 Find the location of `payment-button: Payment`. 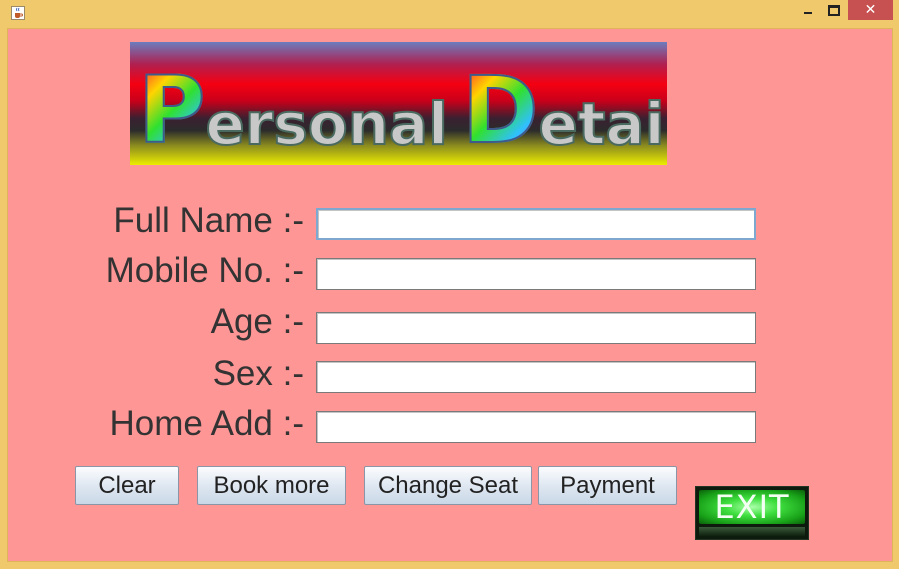

payment-button: Payment is located at coordinates (607, 485).